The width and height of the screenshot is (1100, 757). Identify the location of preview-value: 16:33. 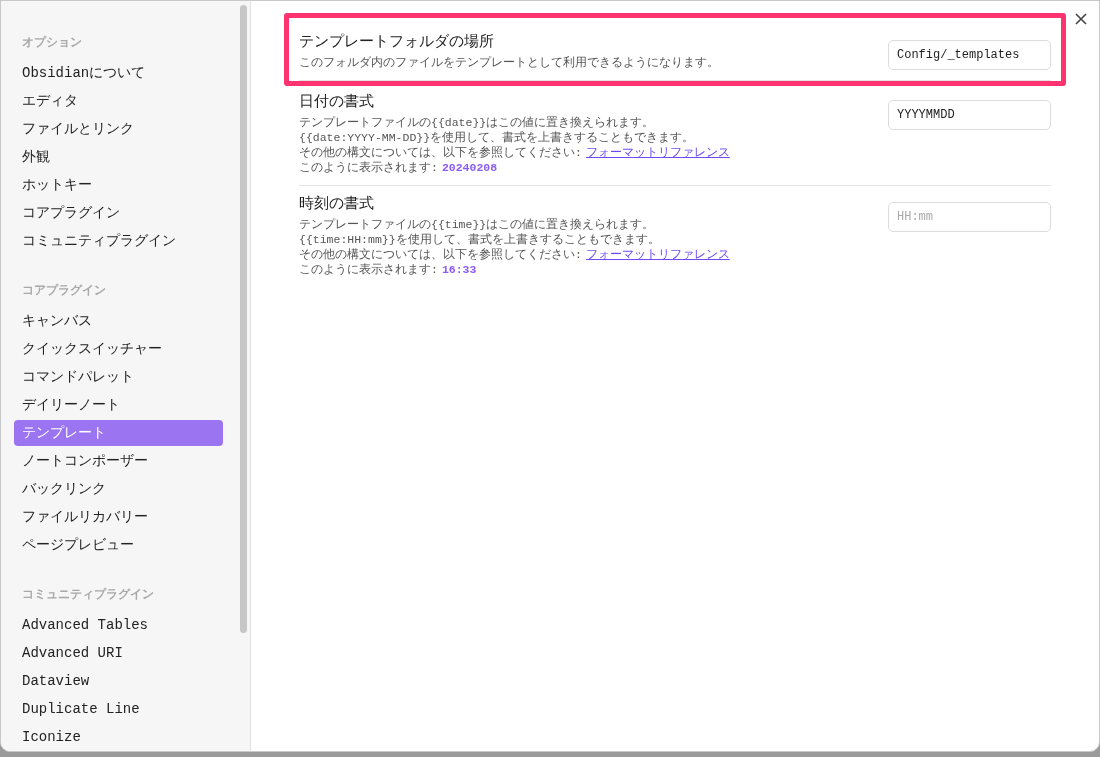
(459, 269).